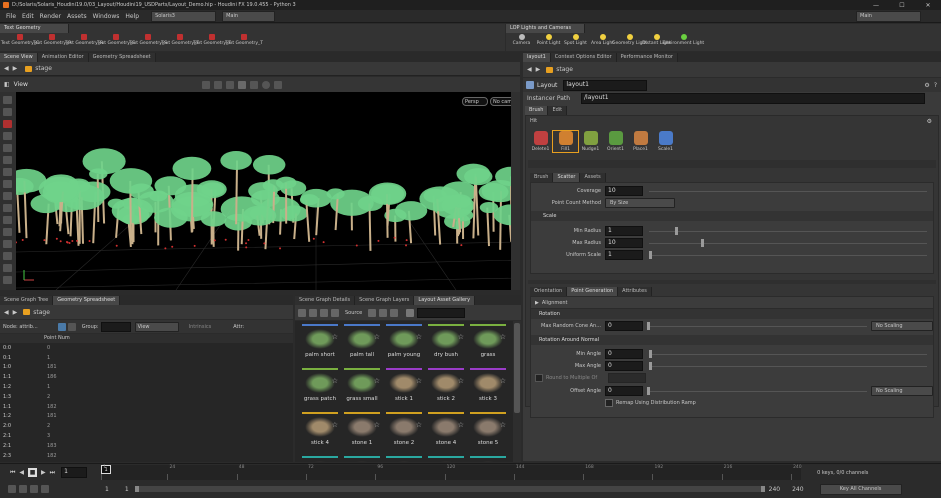 The height and width of the screenshot is (498, 941). I want to click on range-end-2: 240, so click(797, 489).